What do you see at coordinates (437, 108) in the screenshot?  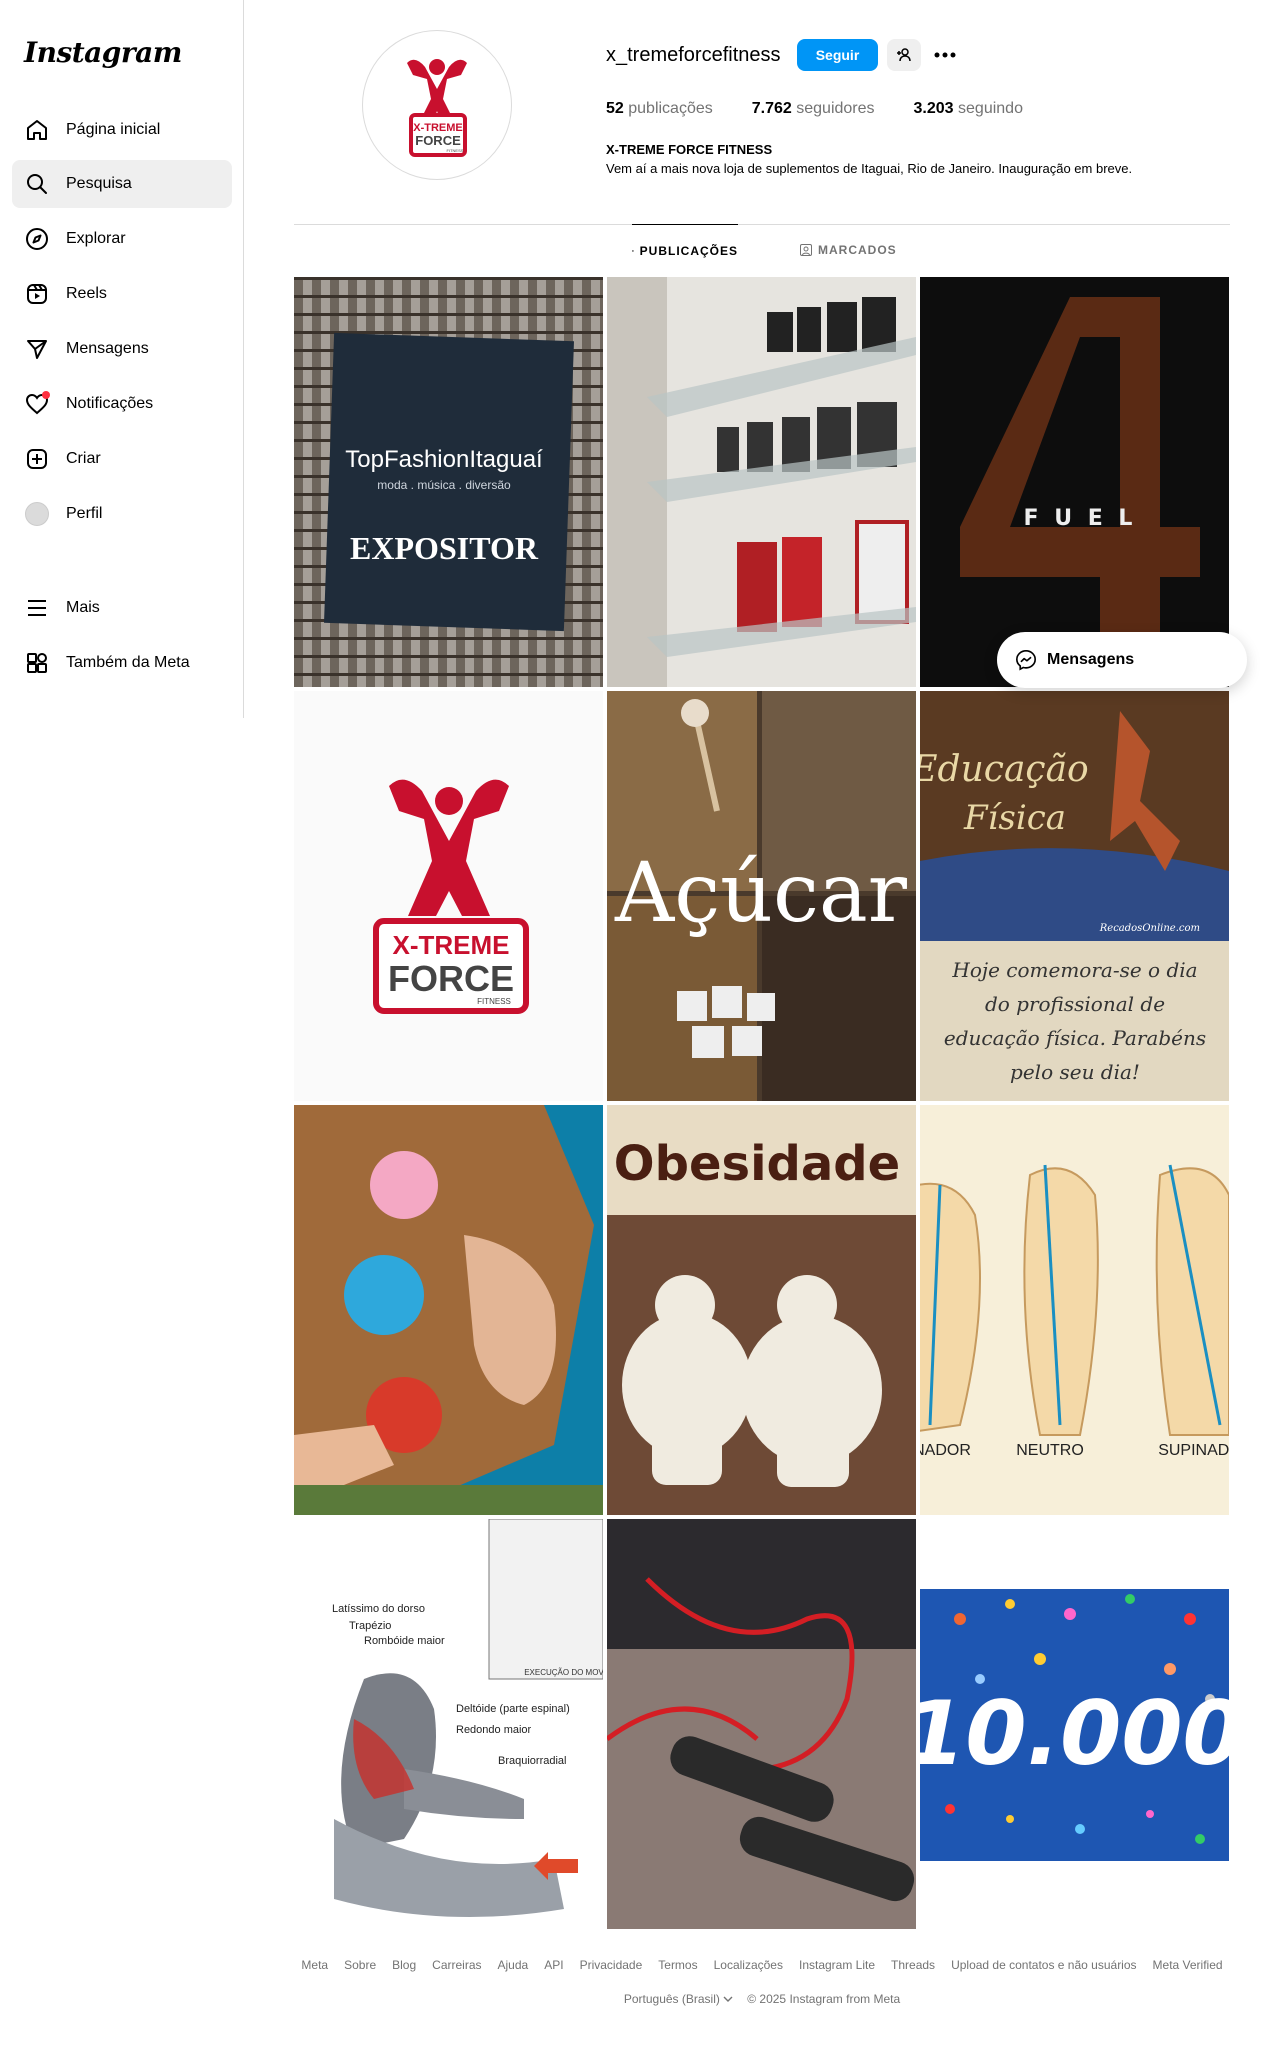 I see `x-treme-force-logo: X-TREME FORCE FITNESS` at bounding box center [437, 108].